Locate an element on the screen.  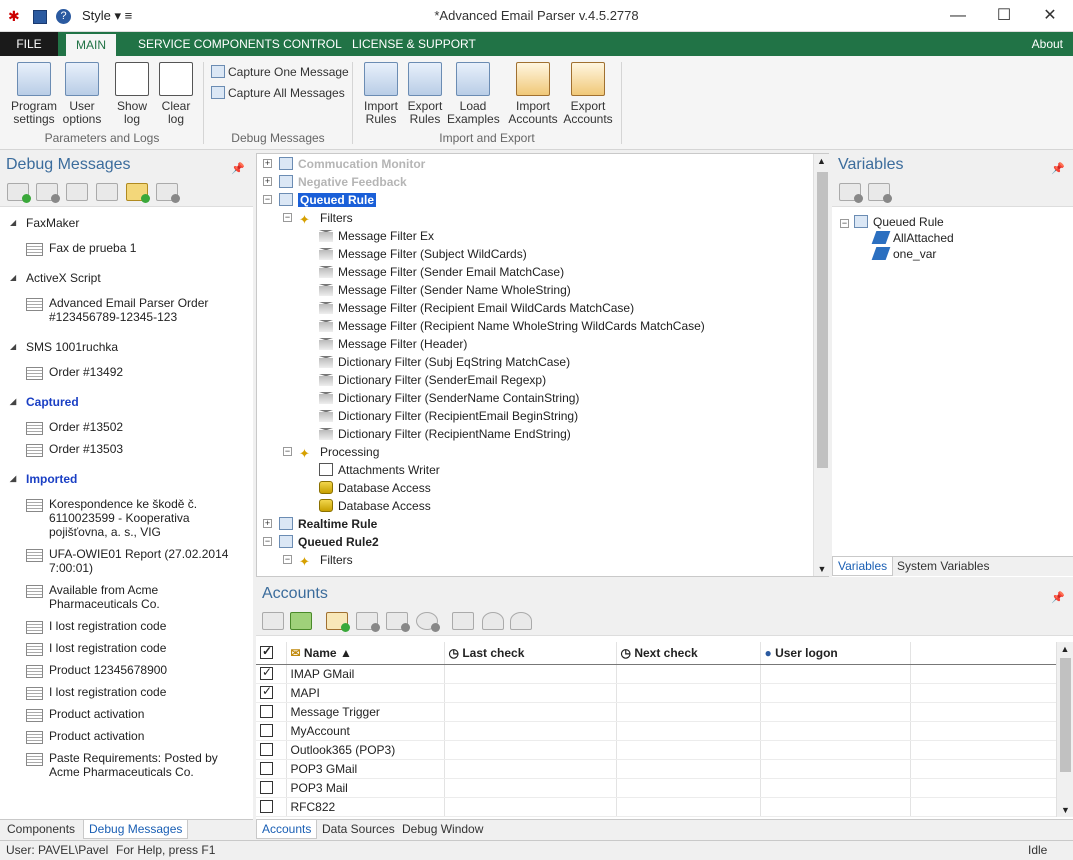
rules-tree-scrollbar: ▲ ▼ is located at coordinates (821, 365).